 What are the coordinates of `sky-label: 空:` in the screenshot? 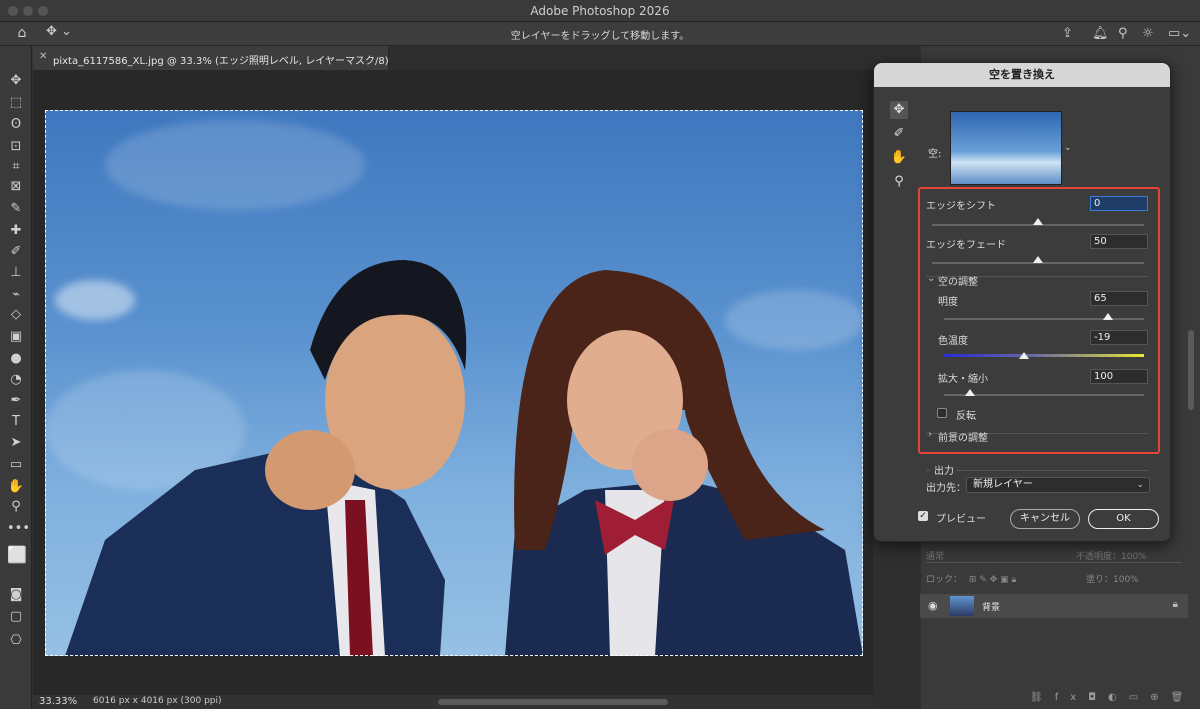 It's located at (935, 154).